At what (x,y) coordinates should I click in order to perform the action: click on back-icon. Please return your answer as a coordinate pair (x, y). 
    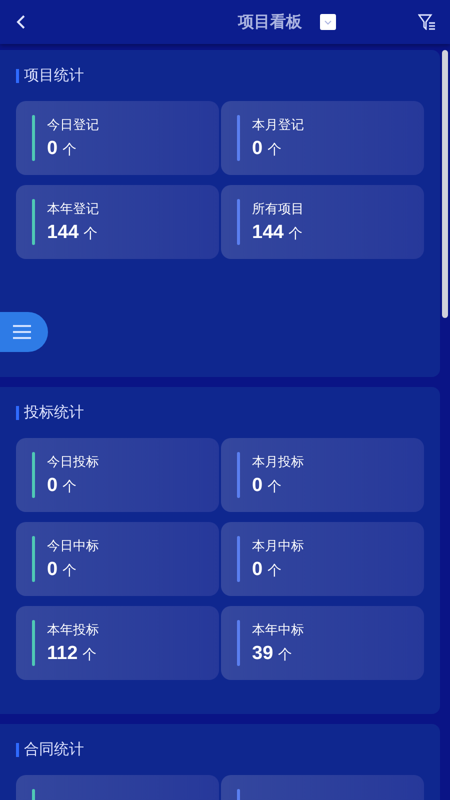
    Looking at the image, I should click on (21, 22).